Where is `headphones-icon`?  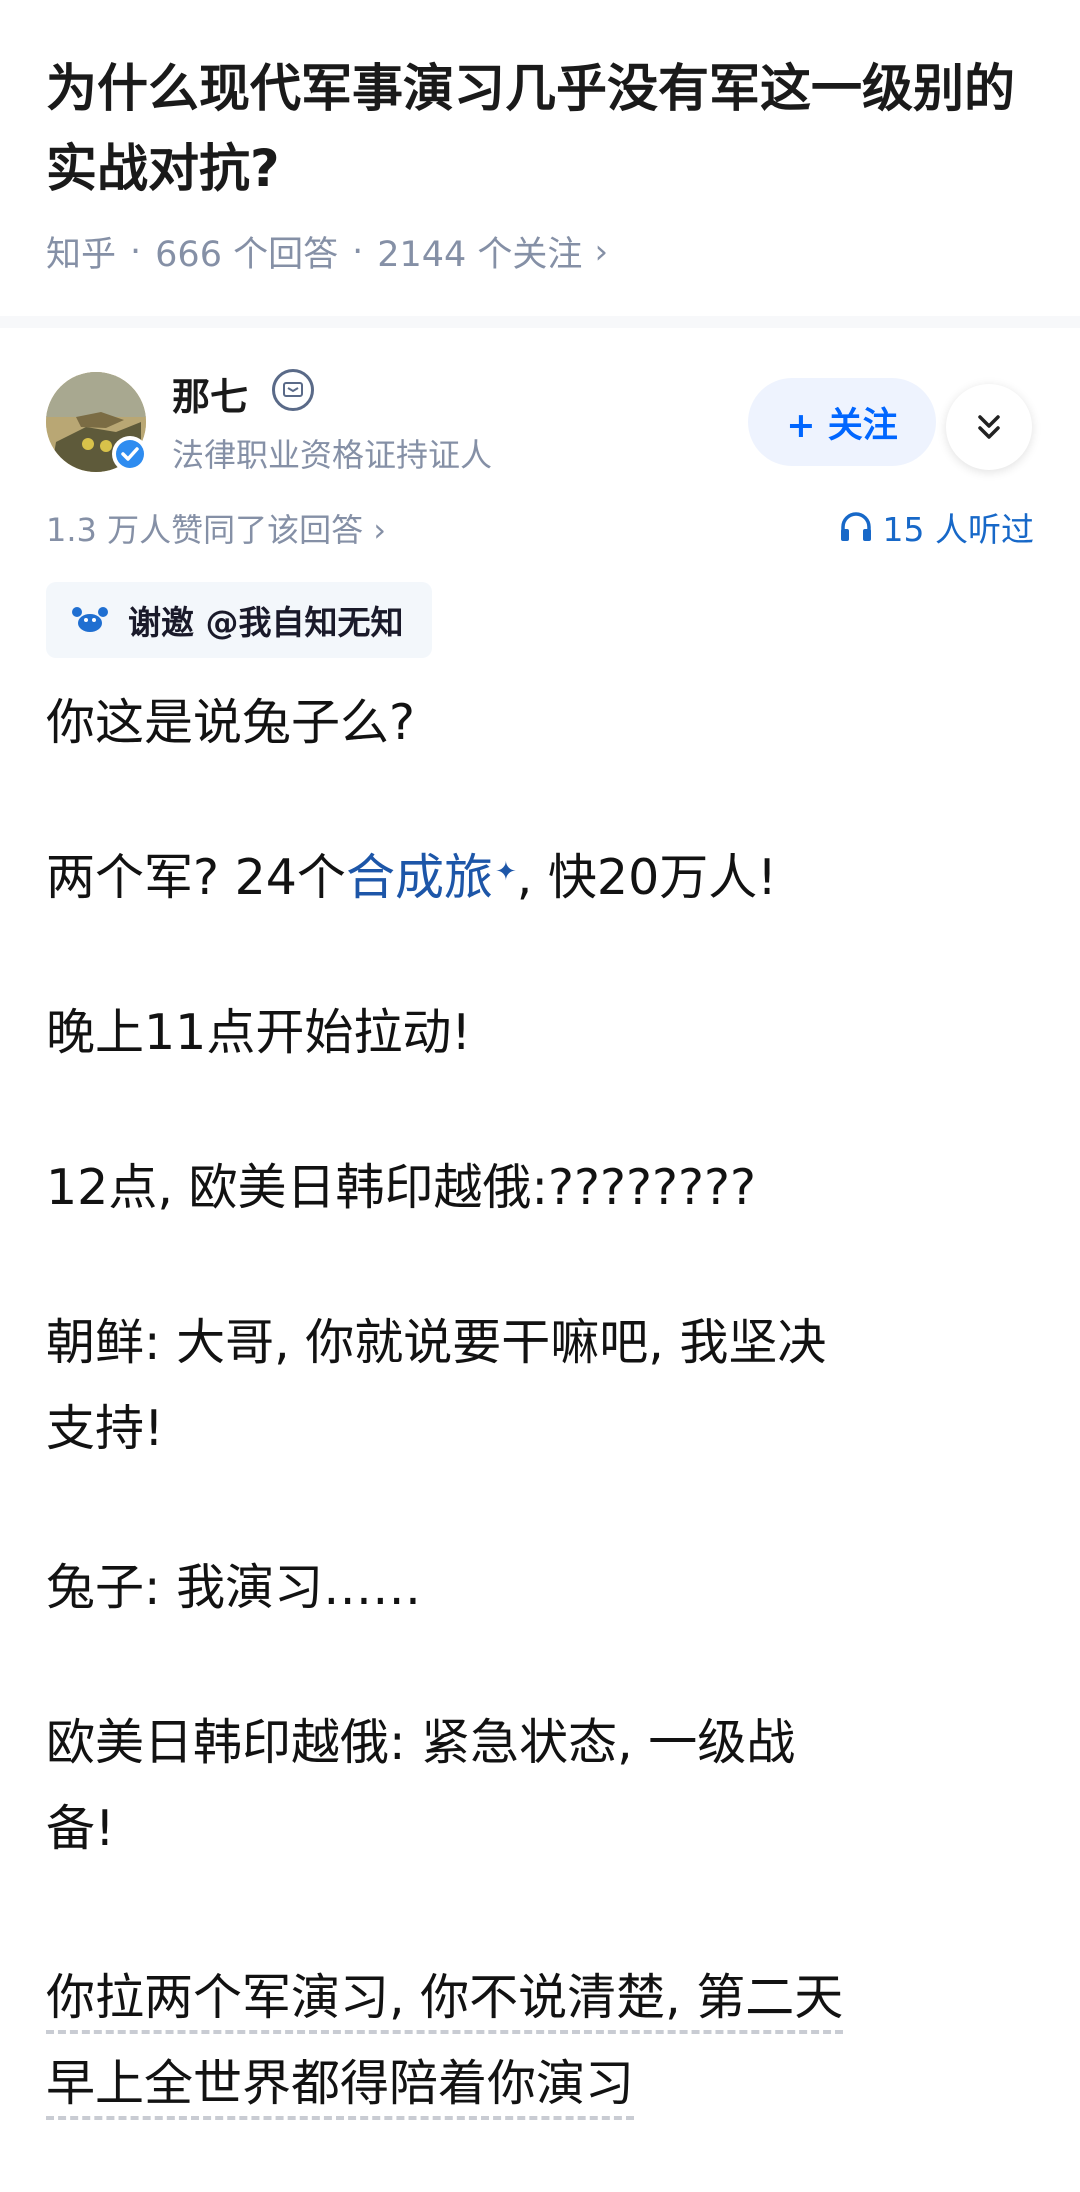
headphones-icon is located at coordinates (855, 526).